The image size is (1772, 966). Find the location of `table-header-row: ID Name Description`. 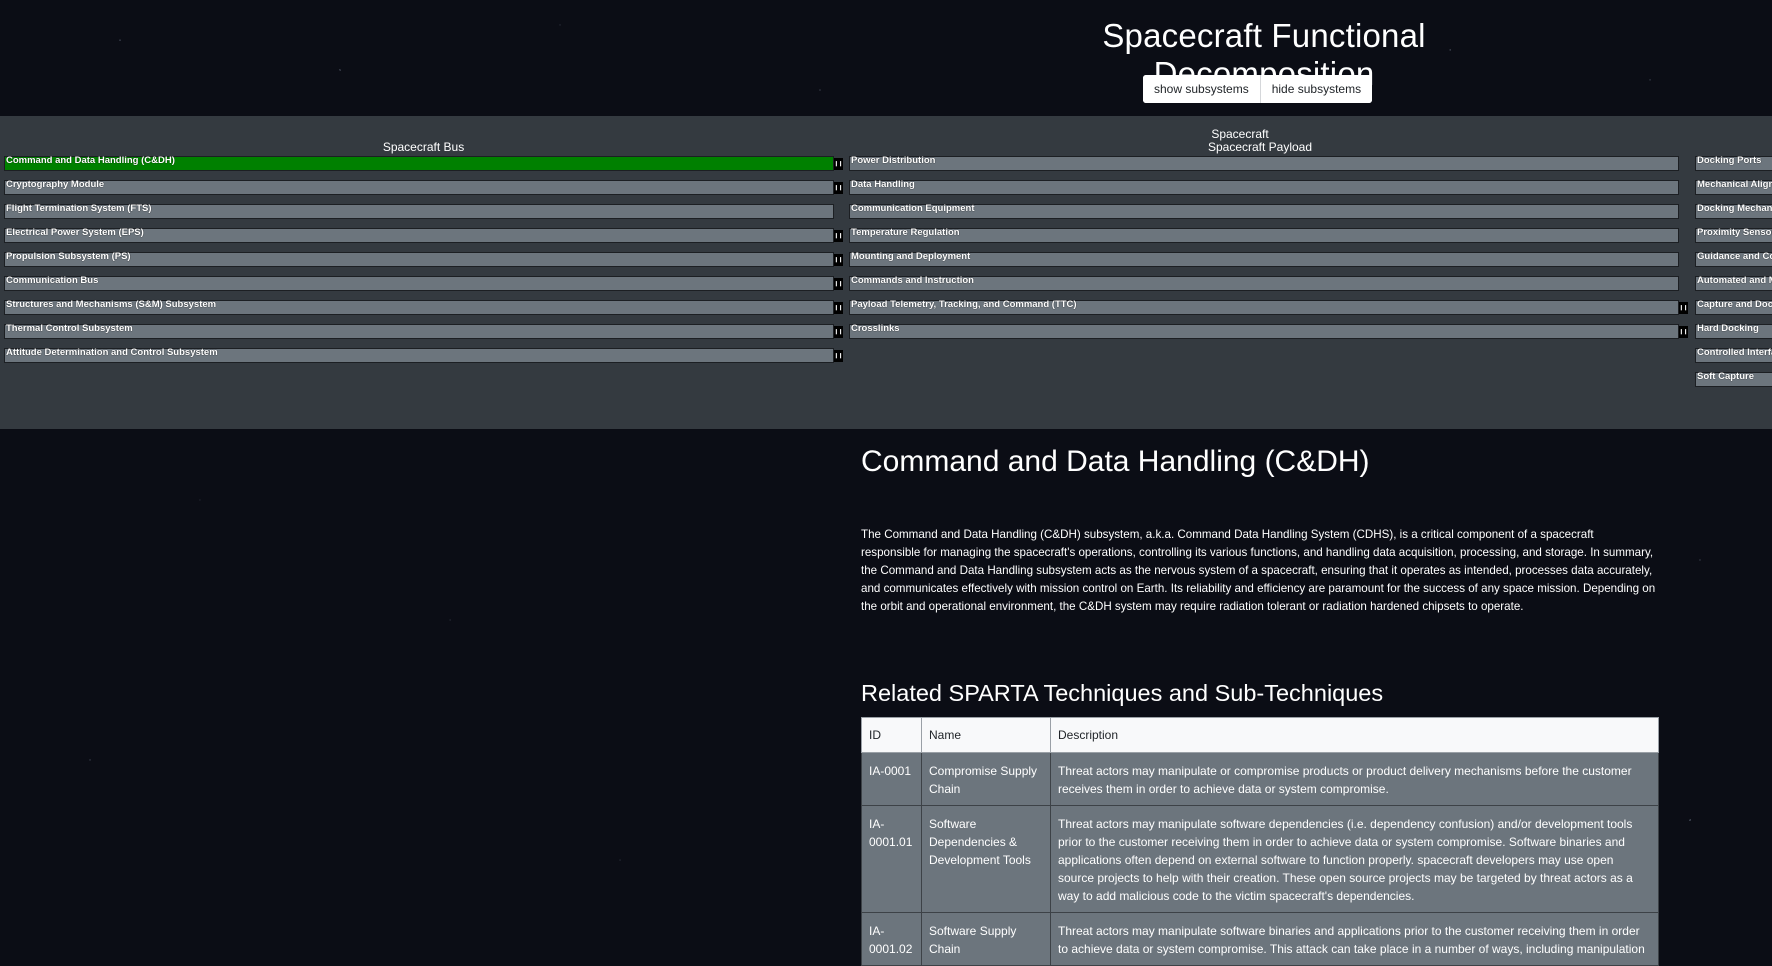

table-header-row: ID Name Description is located at coordinates (1260, 735).